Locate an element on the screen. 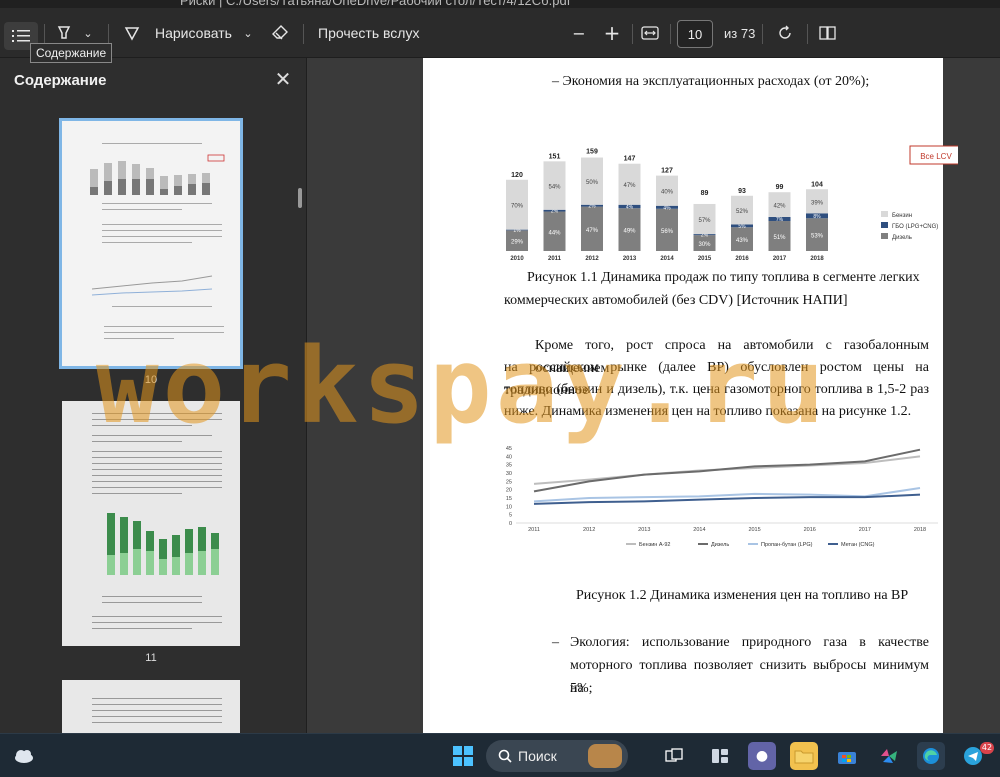 The width and height of the screenshot is (1000, 777). fit-width-button is located at coordinates (650, 33).